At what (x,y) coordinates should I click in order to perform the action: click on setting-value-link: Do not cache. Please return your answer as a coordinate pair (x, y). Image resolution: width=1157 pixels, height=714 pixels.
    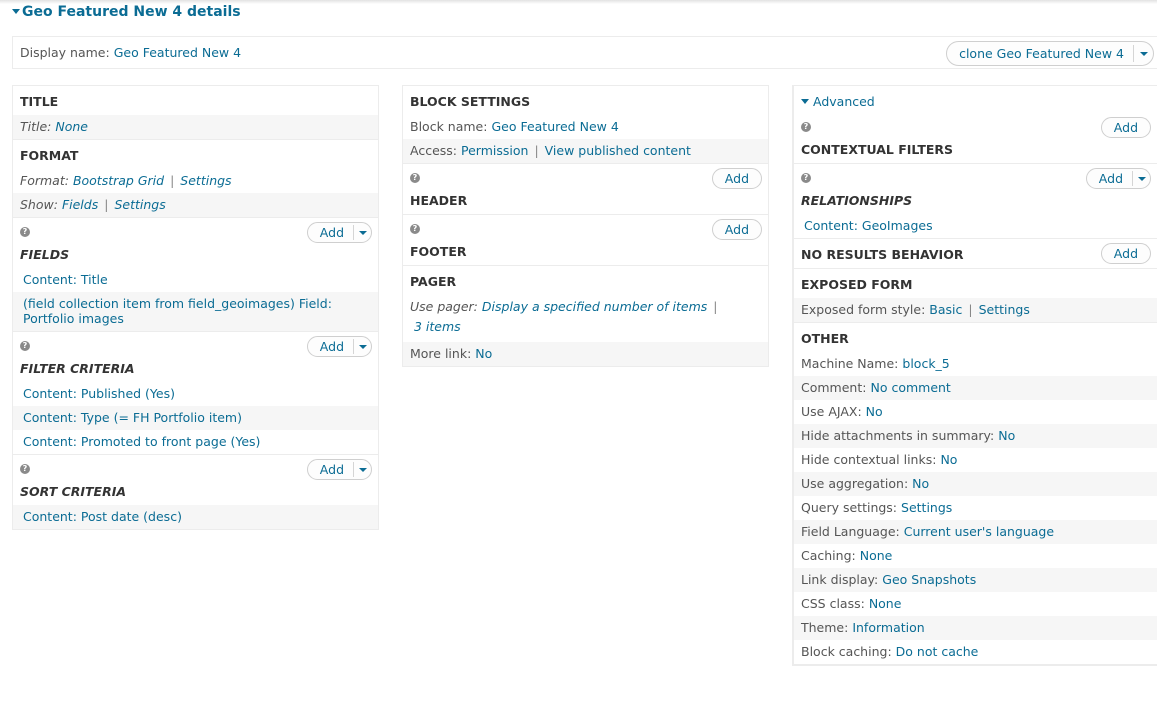
    Looking at the image, I should click on (937, 651).